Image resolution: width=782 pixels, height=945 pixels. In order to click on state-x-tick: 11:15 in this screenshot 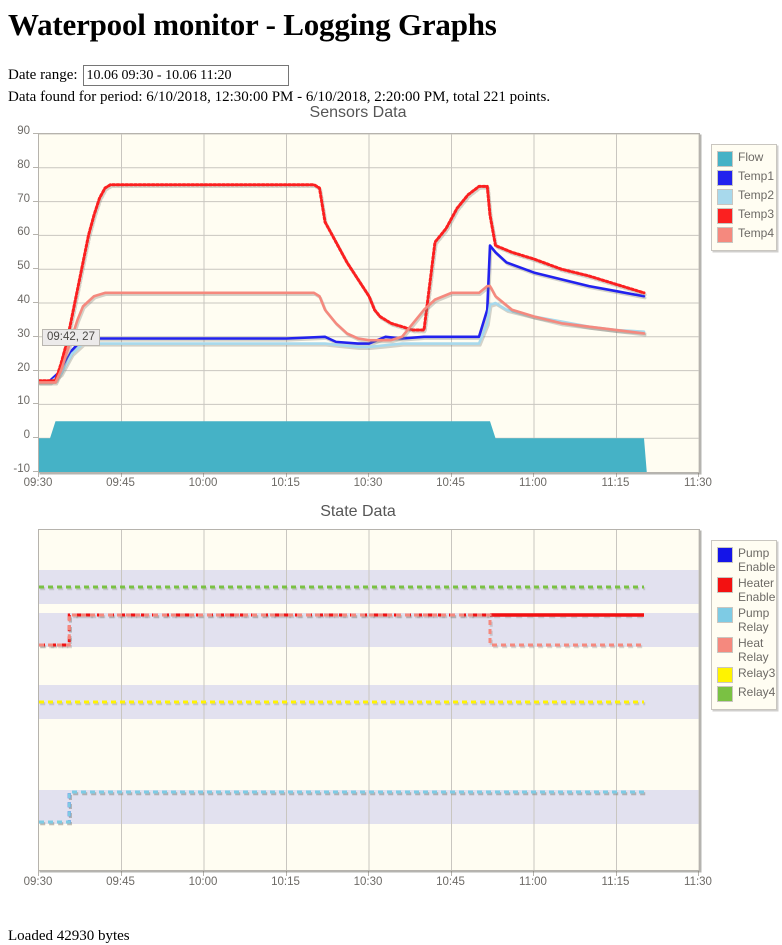, I will do `click(615, 882)`.